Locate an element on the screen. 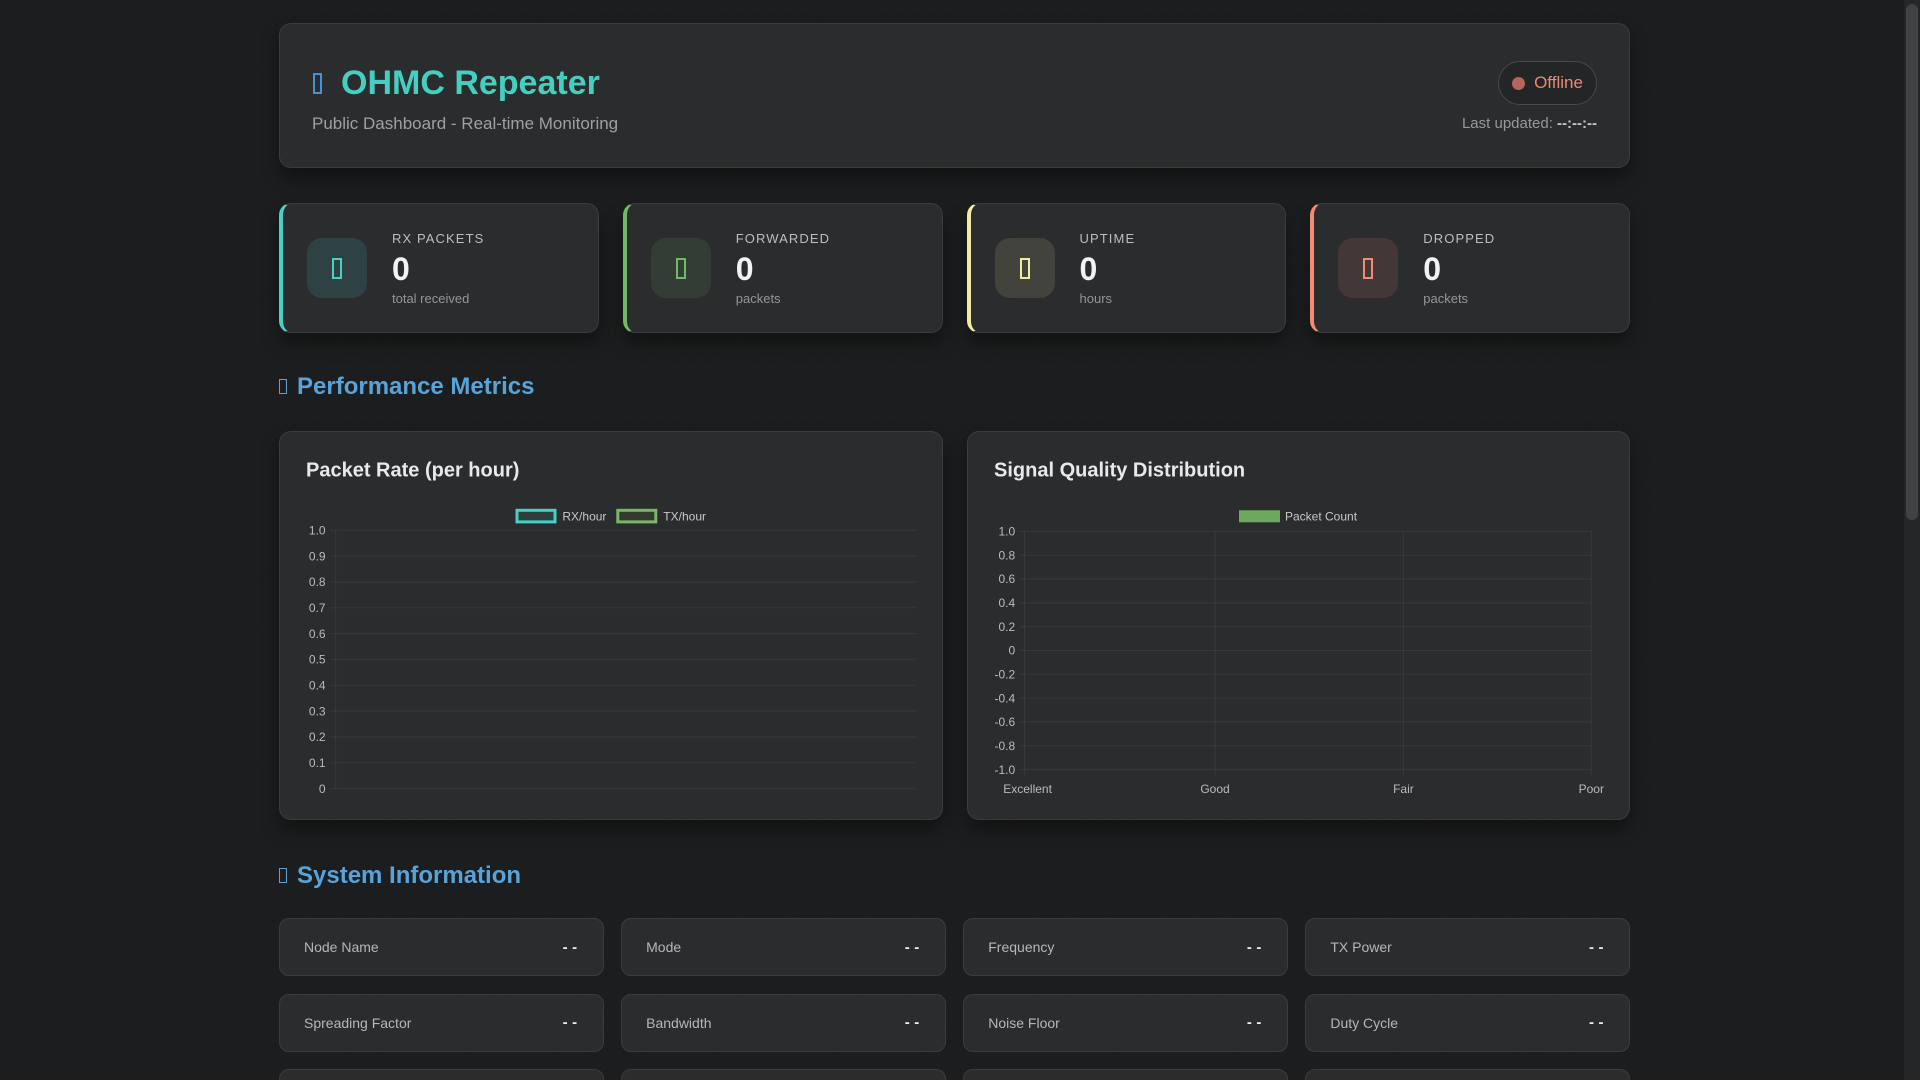  svg-text: -0.8 is located at coordinates (1004, 746).